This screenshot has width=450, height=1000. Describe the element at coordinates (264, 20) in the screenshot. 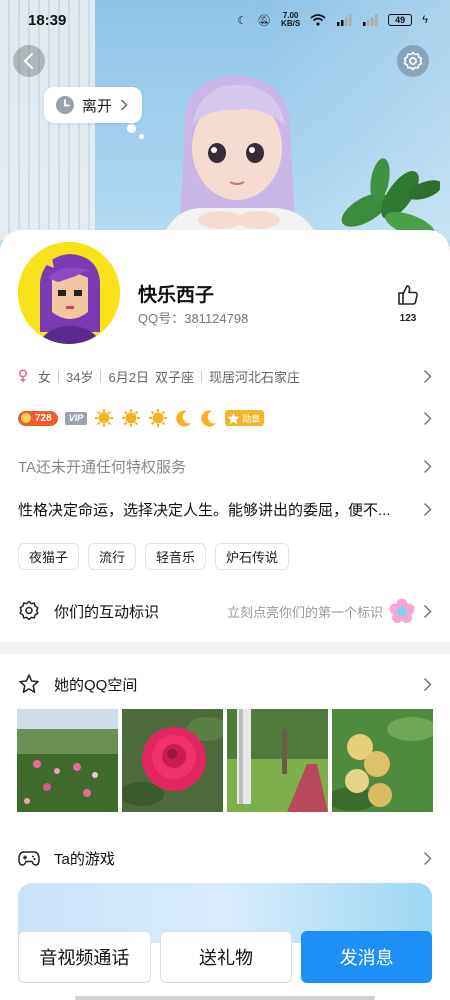

I see `mute-bell-icon: 🔕︎` at that location.